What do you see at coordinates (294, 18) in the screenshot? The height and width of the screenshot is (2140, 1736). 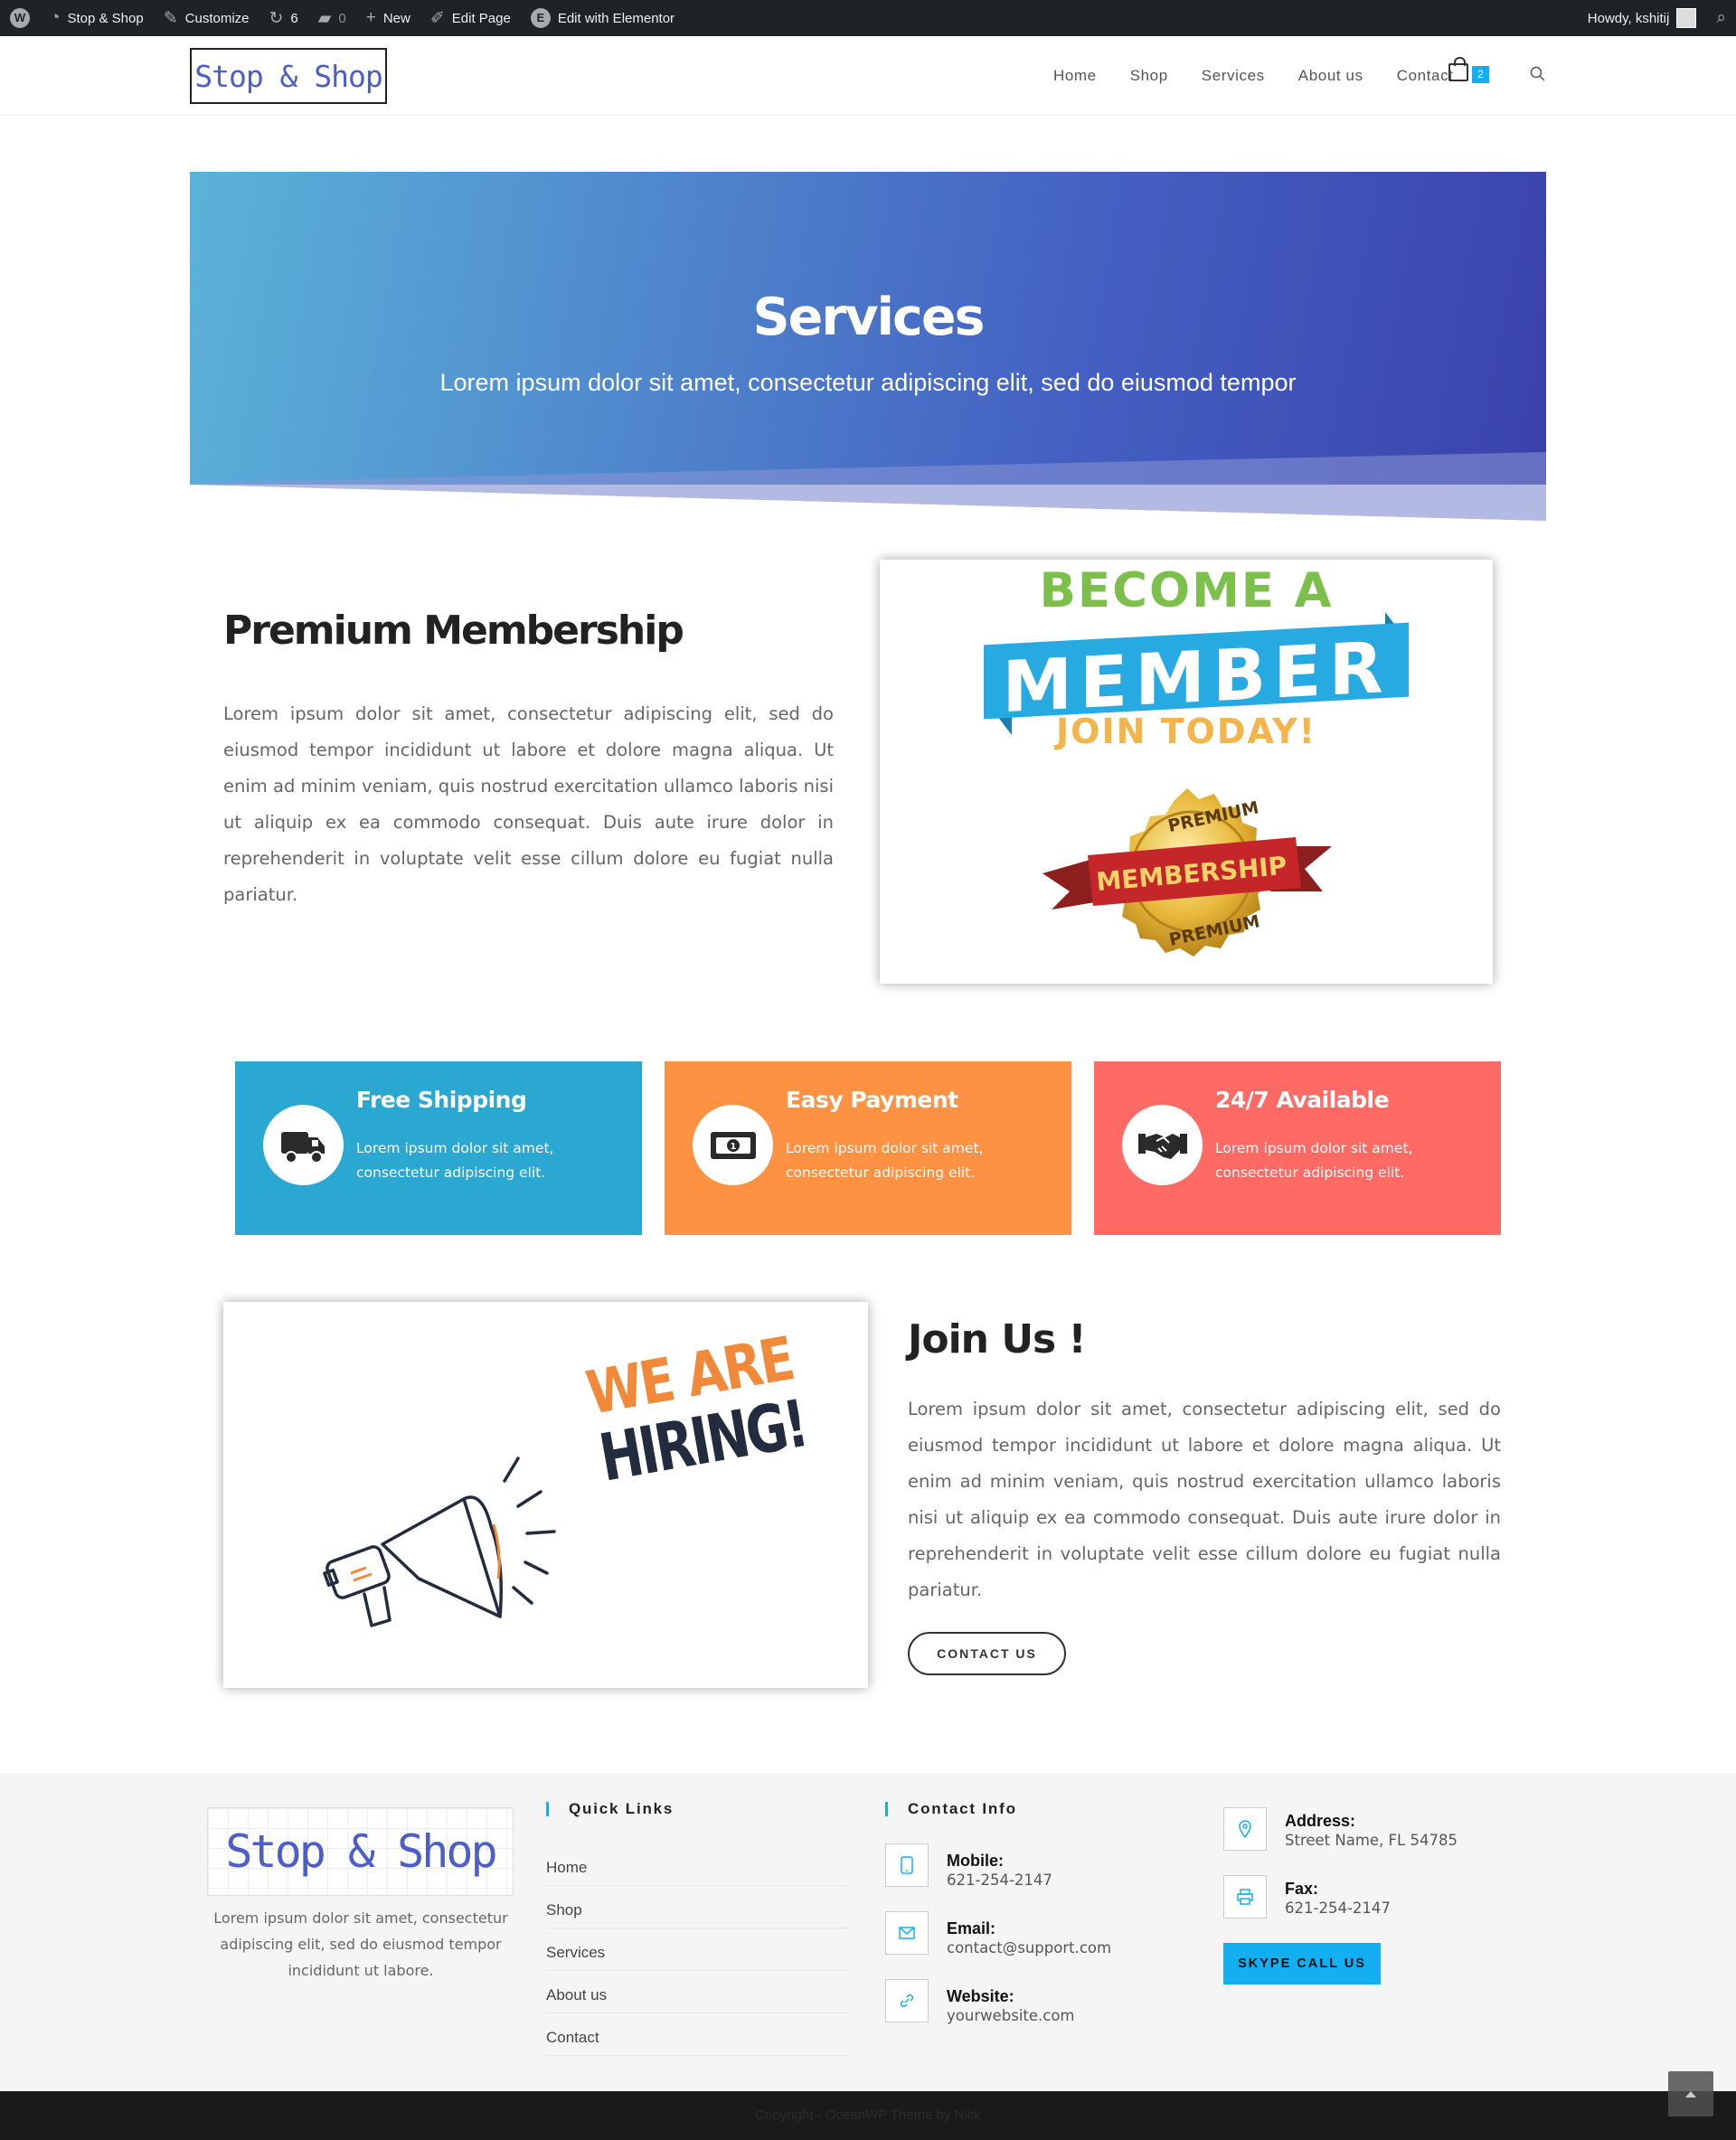 I see `updates-count: 6` at bounding box center [294, 18].